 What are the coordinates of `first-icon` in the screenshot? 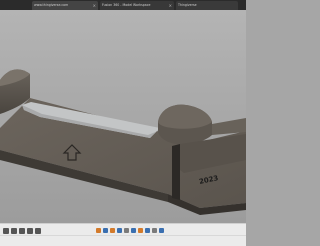 It's located at (6, 231).